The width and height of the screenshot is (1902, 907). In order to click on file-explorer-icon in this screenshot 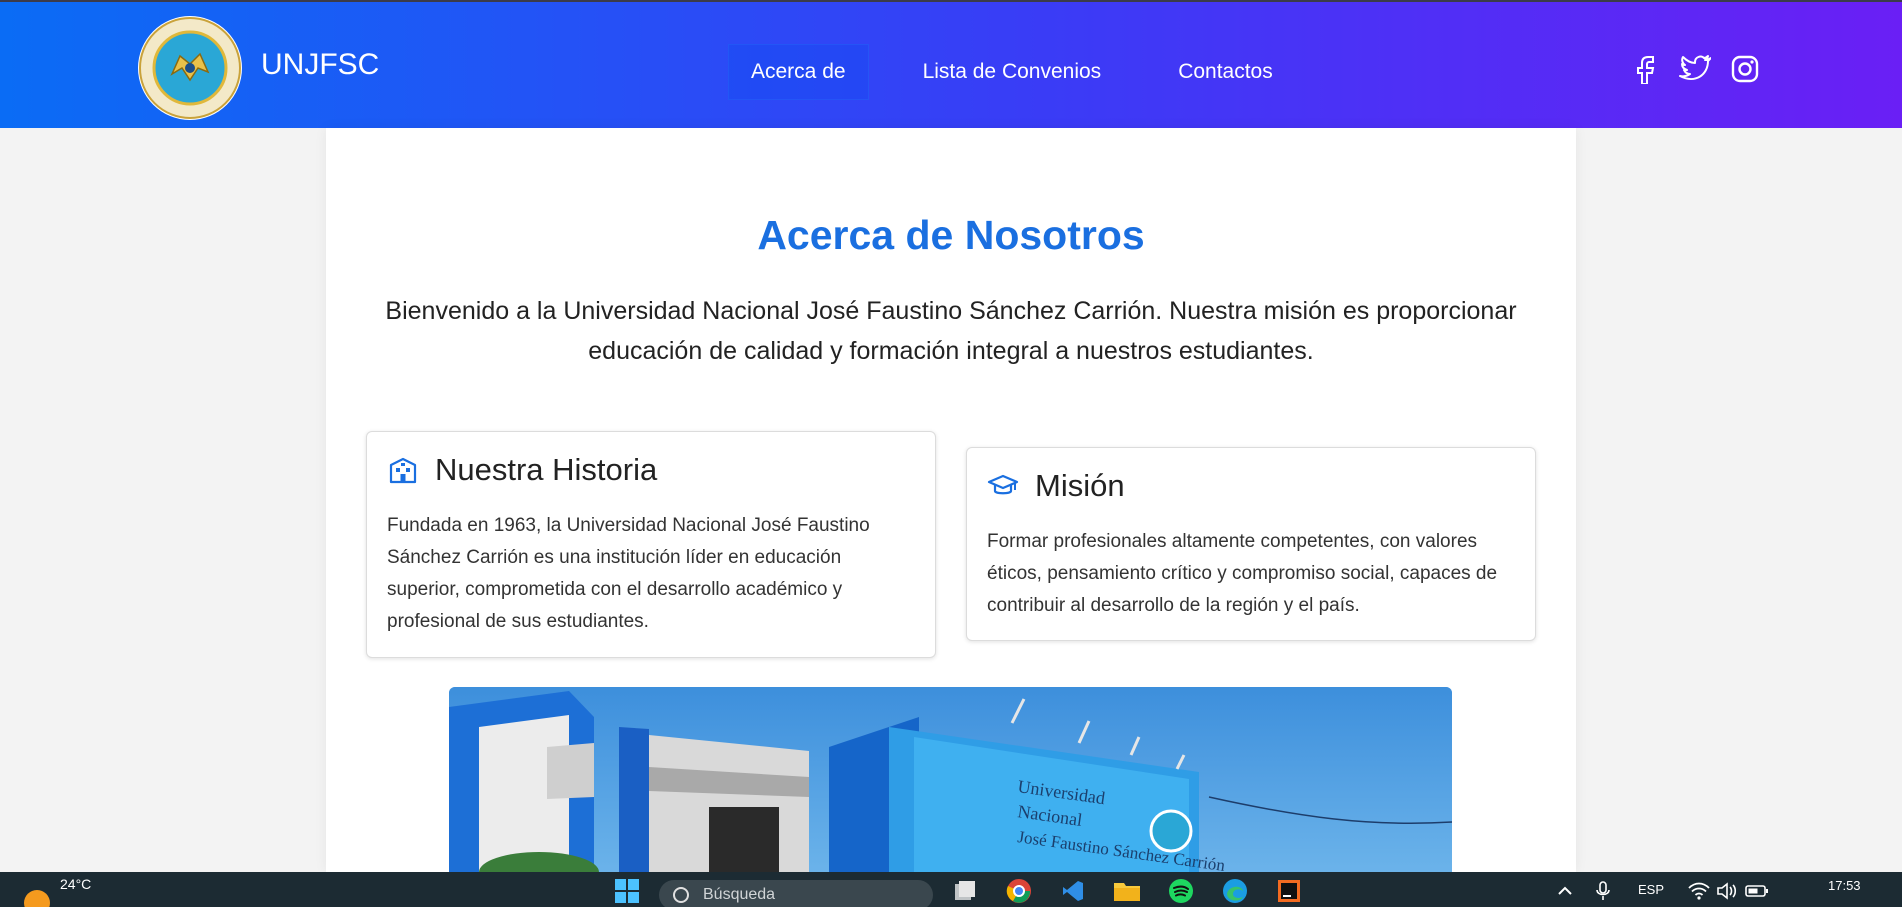, I will do `click(1127, 891)`.